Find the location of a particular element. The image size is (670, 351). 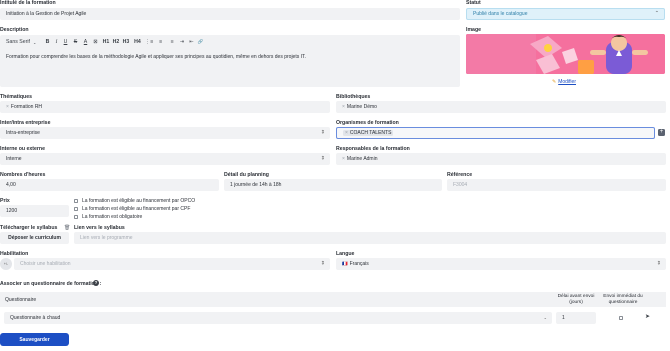

delai-input: 1 is located at coordinates (576, 318).